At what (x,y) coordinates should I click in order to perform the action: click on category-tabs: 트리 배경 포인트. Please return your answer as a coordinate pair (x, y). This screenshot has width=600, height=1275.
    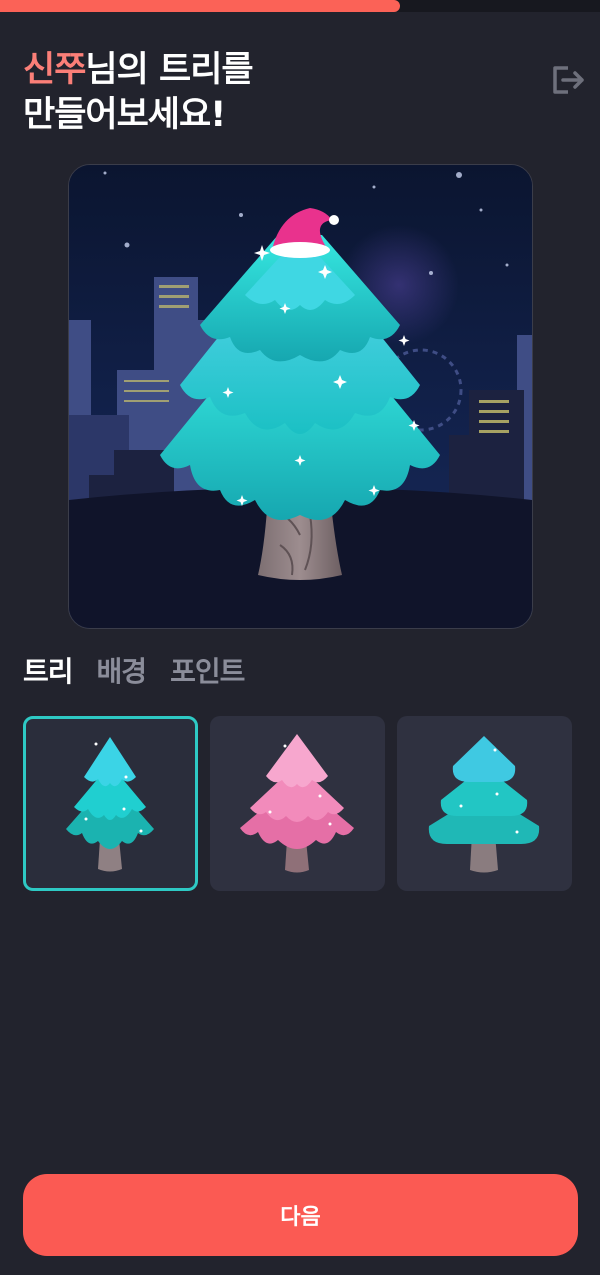
    Looking at the image, I should click on (134, 670).